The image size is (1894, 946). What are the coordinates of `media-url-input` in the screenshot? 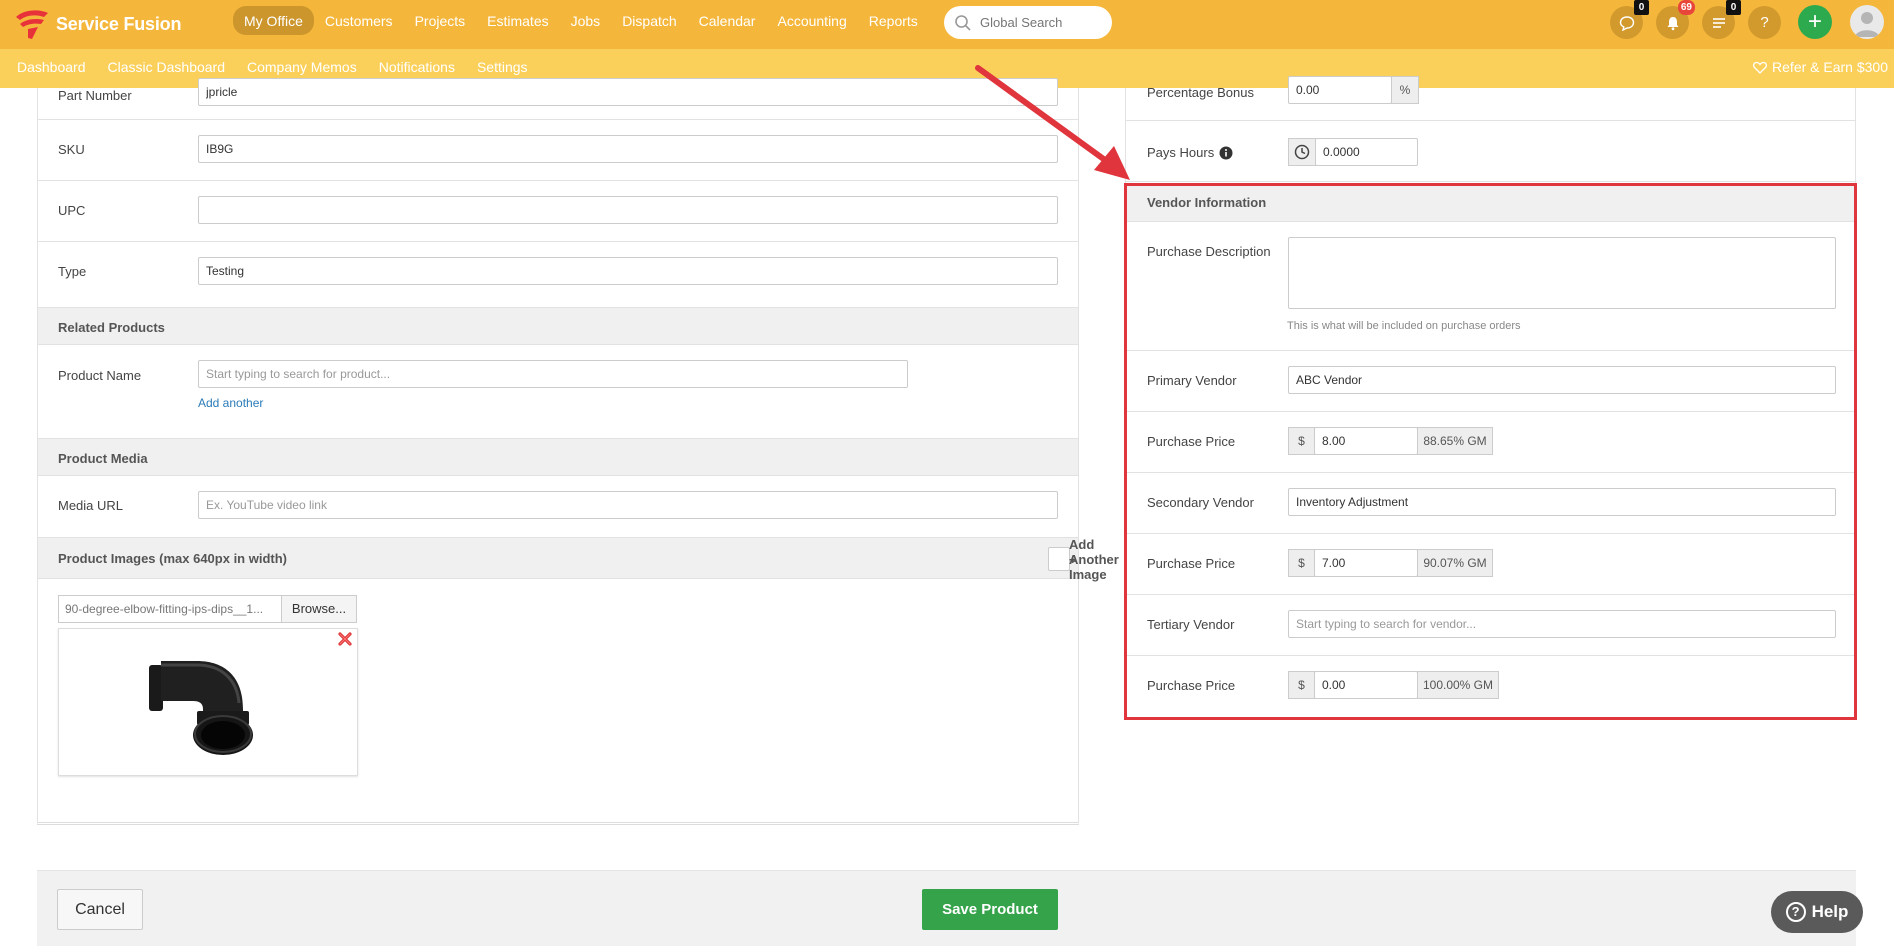 It's located at (628, 505).